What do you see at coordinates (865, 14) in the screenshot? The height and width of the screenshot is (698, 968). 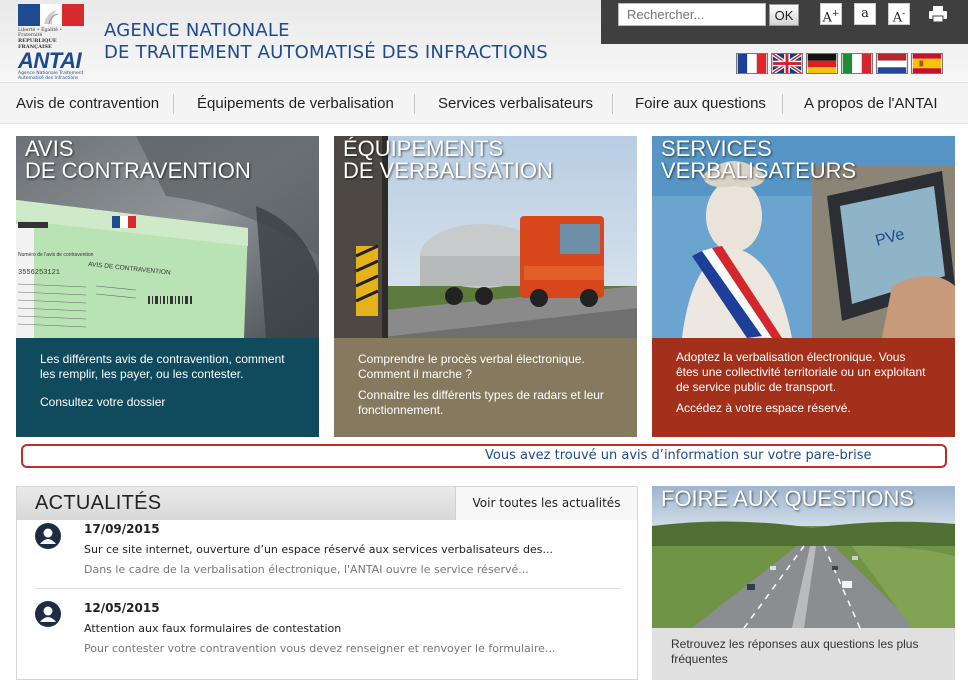 I see `font-reset-button: a` at bounding box center [865, 14].